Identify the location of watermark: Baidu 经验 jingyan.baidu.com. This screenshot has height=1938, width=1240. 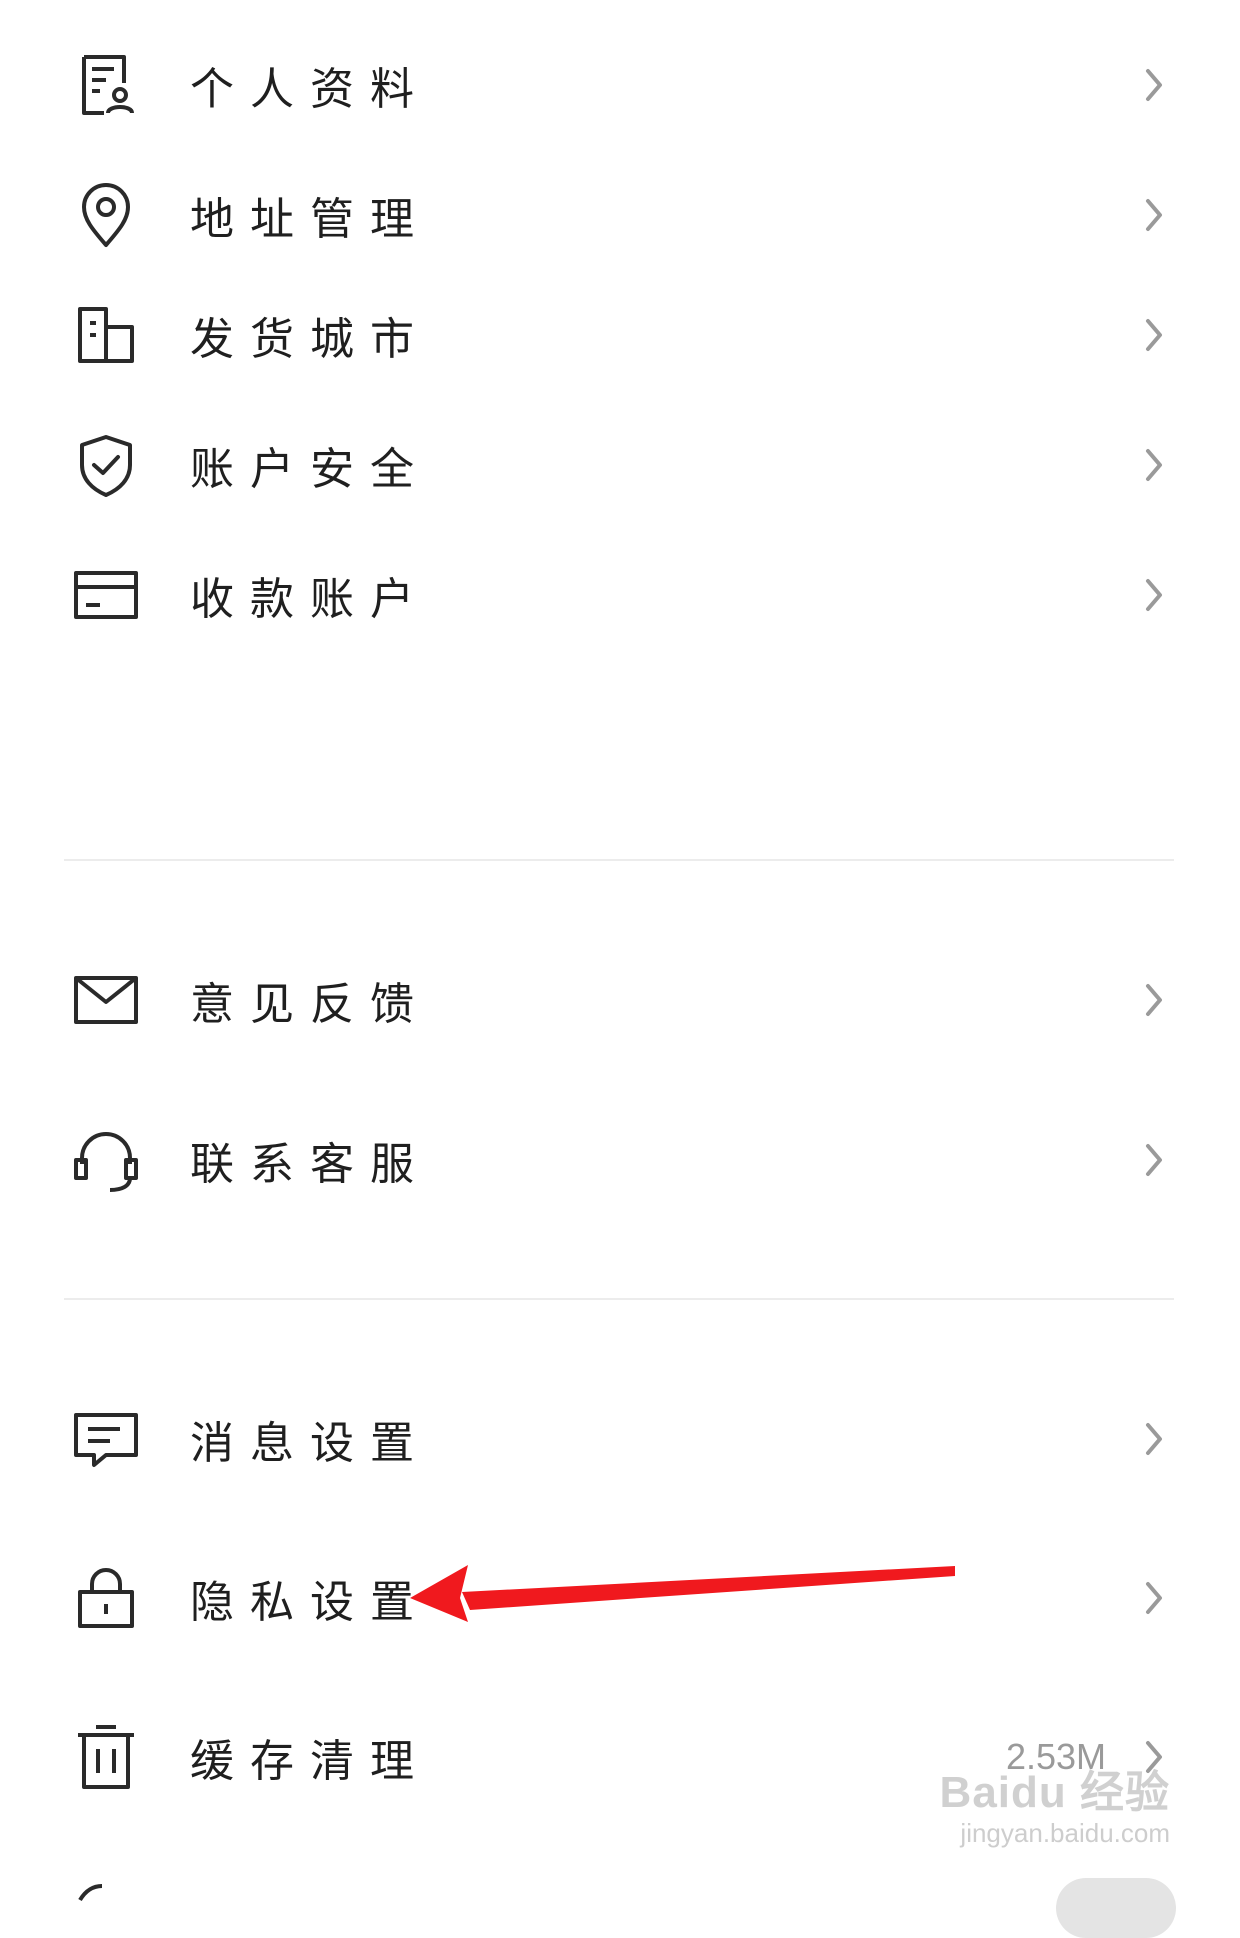
(1055, 1802).